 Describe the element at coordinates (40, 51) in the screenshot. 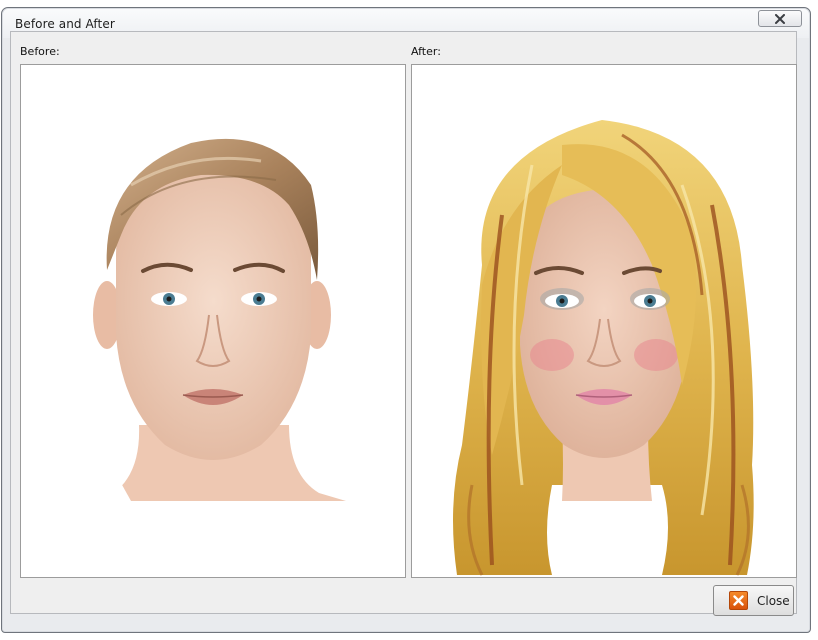

I see `before-label: Before:` at that location.